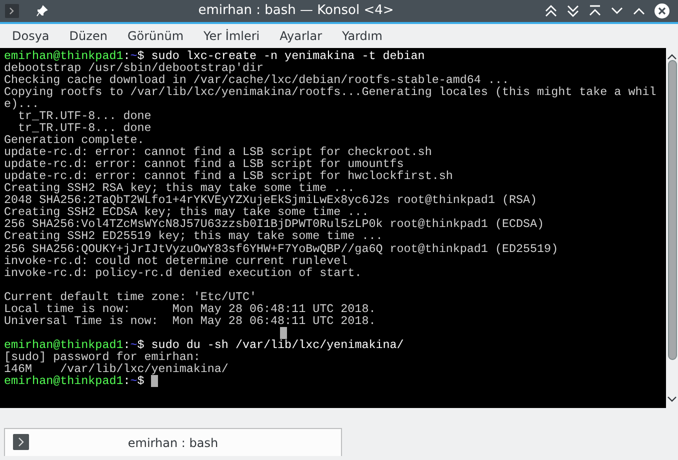 This screenshot has width=678, height=460. Describe the element at coordinates (134, 68) in the screenshot. I see `terminal-line: debootstrap /usr/sbin/debootstrap'dir` at that location.